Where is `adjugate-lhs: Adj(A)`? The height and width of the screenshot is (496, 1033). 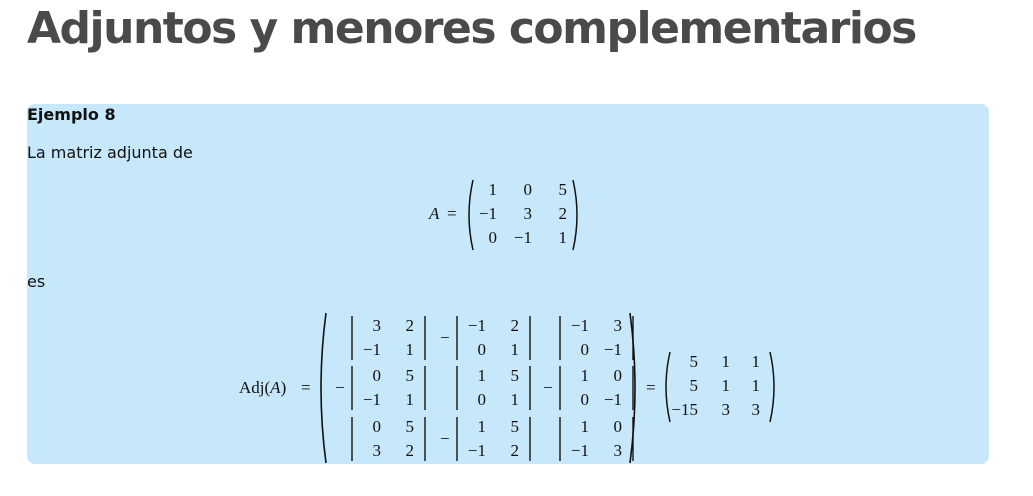 adjugate-lhs: Adj(A) is located at coordinates (263, 387).